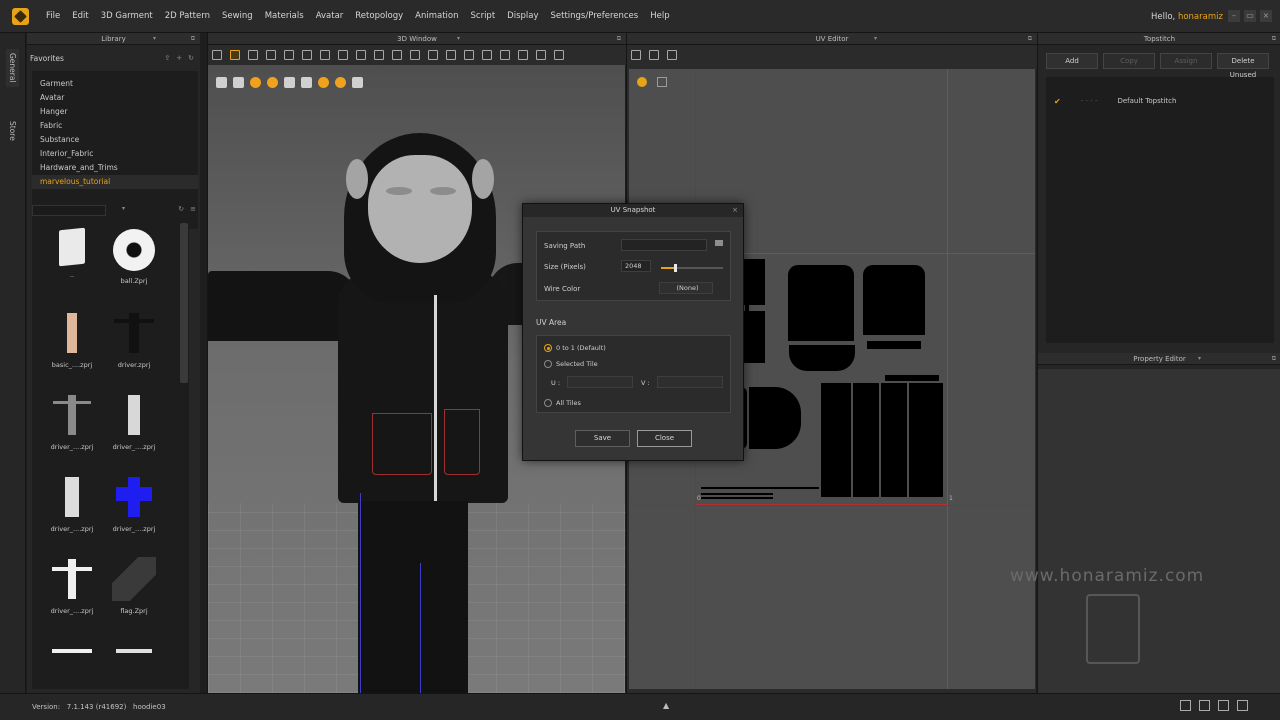 The height and width of the screenshot is (720, 1280). What do you see at coordinates (115, 140) in the screenshot?
I see `favorite-item: Substance` at bounding box center [115, 140].